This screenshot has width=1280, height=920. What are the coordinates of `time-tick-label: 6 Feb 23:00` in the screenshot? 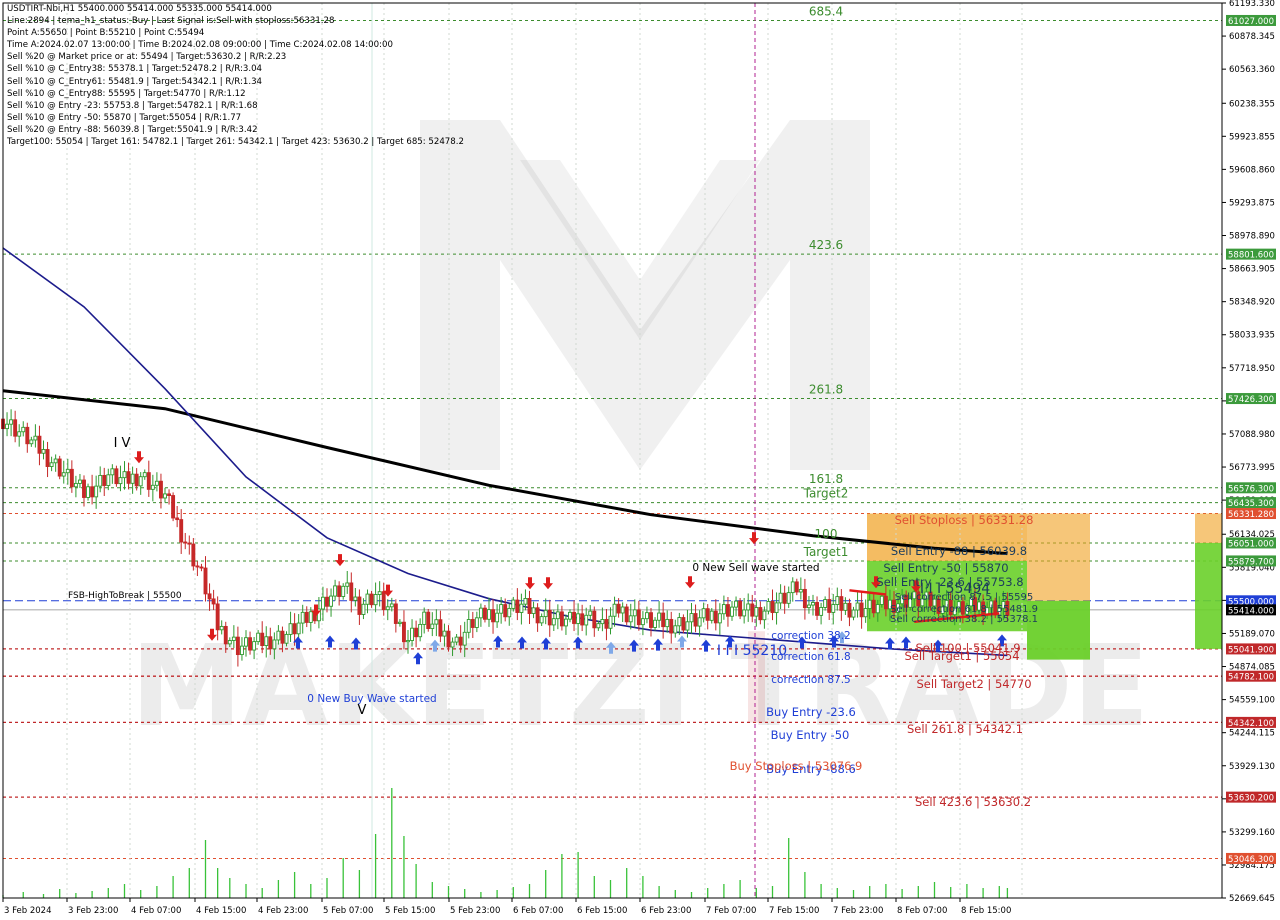 It's located at (666, 911).